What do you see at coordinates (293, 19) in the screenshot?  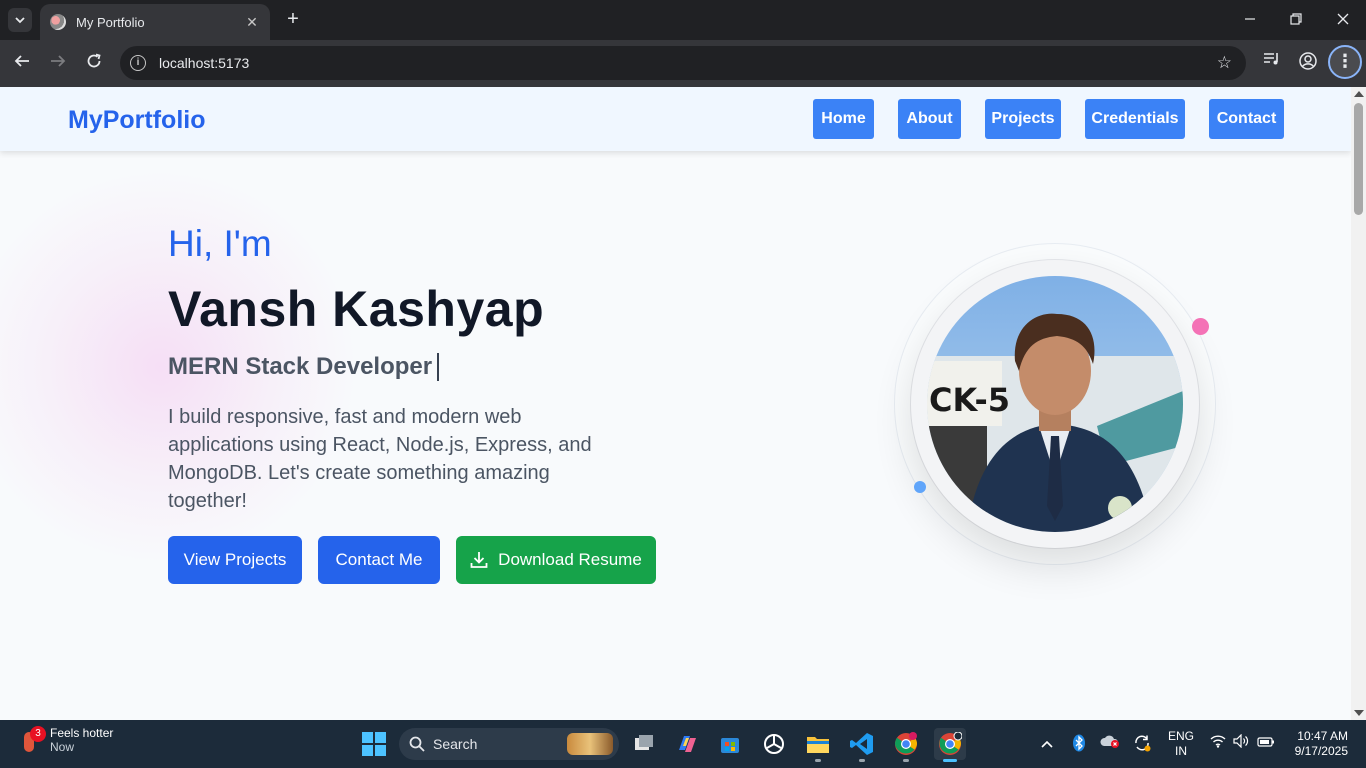 I see `new-tab-button: +` at bounding box center [293, 19].